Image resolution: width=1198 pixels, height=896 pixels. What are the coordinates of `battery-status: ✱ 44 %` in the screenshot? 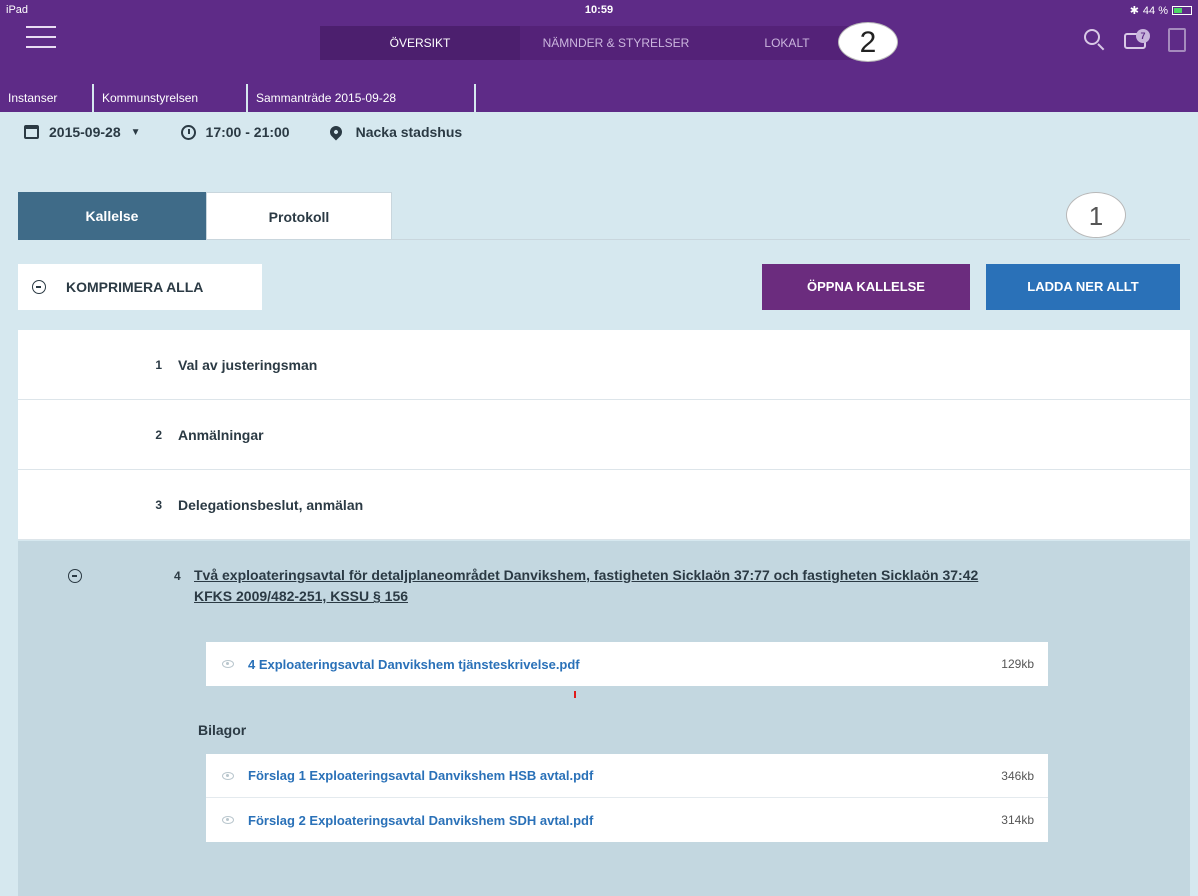 It's located at (1161, 10).